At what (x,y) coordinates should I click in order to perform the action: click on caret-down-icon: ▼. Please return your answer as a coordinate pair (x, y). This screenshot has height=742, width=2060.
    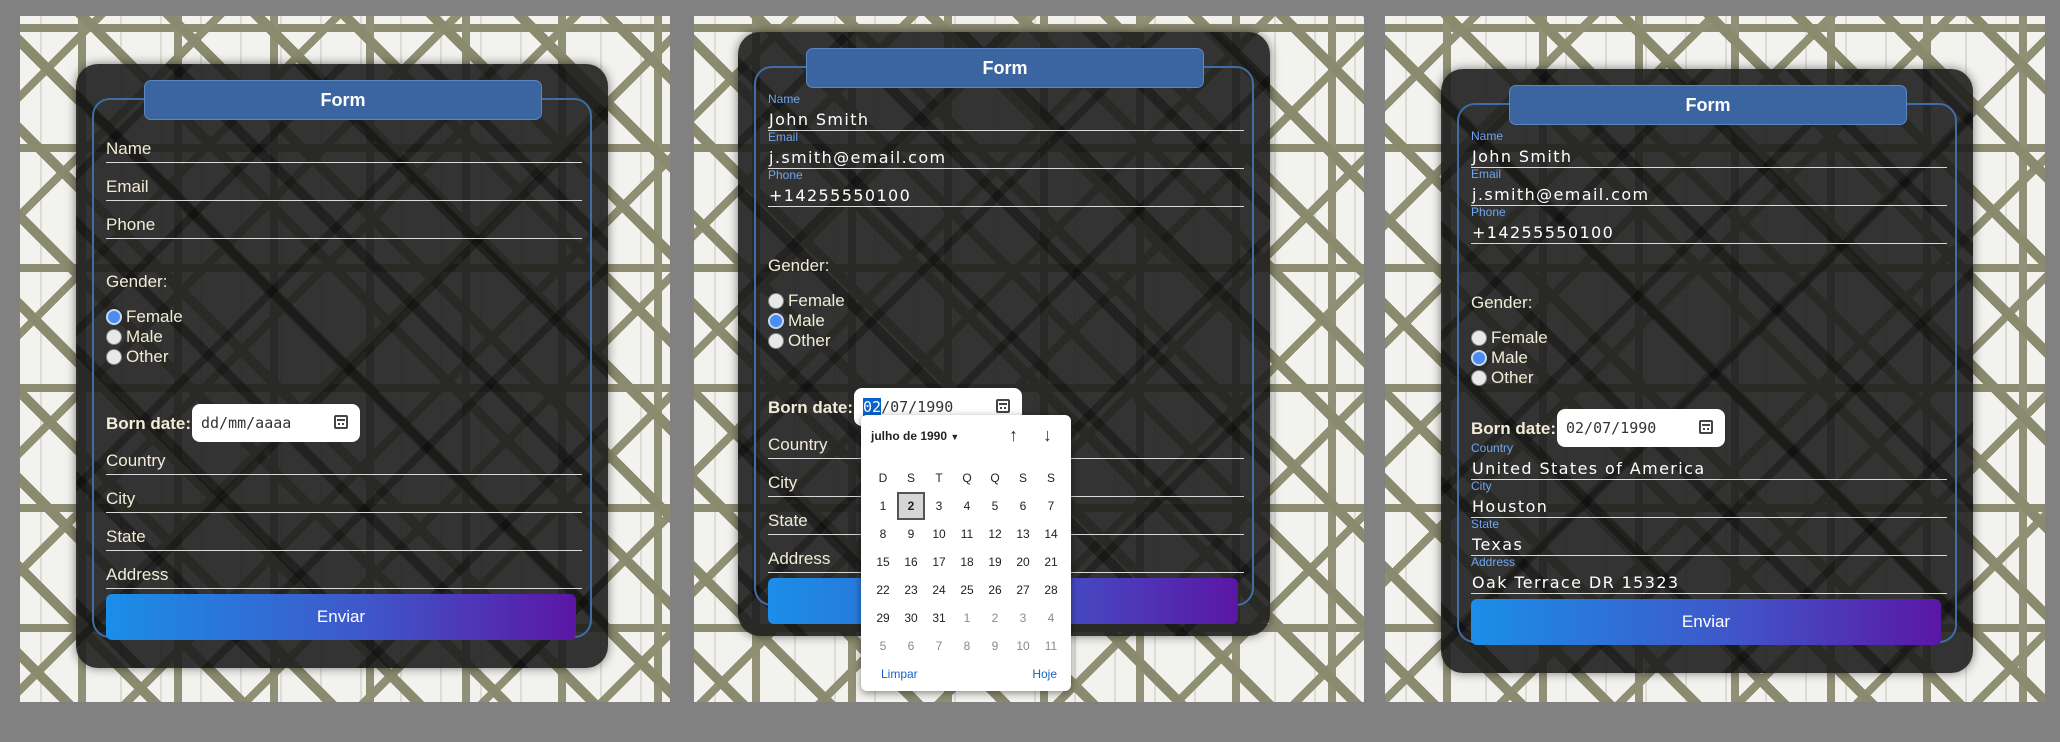
    Looking at the image, I should click on (955, 437).